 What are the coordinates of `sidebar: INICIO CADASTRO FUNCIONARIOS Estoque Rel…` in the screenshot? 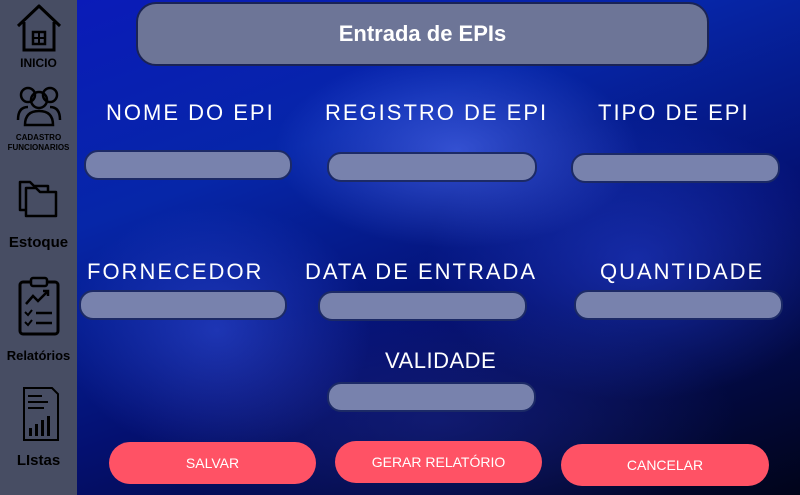 It's located at (38, 247).